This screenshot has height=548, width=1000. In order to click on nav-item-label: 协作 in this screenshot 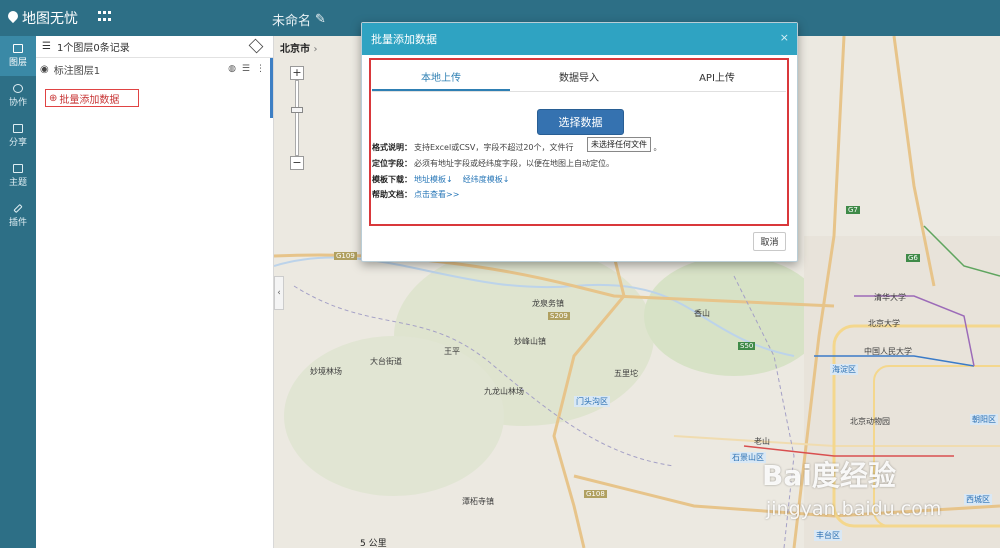, I will do `click(17, 103)`.